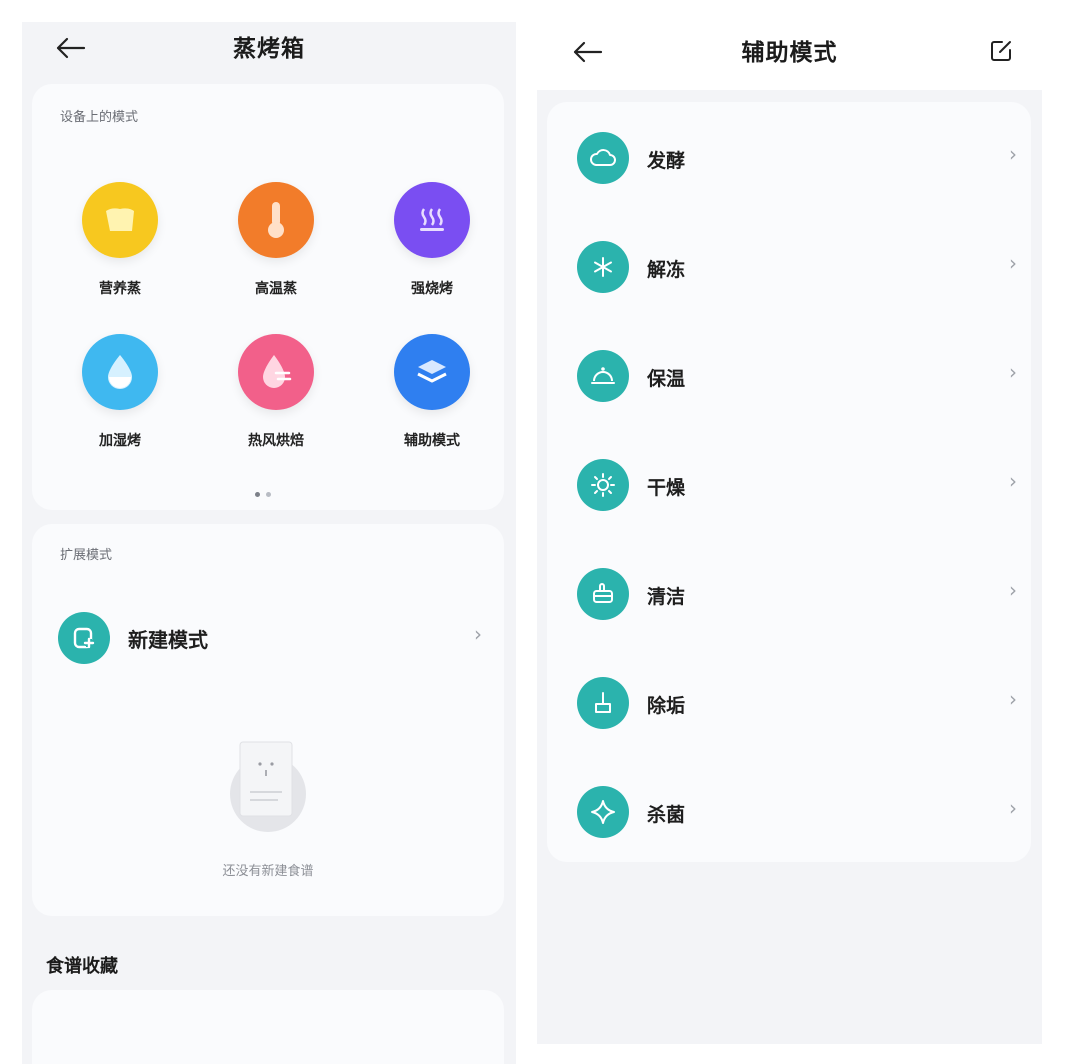 The height and width of the screenshot is (1064, 1066). What do you see at coordinates (797, 267) in the screenshot?
I see `aux-item-thaw: 解冻 ›` at bounding box center [797, 267].